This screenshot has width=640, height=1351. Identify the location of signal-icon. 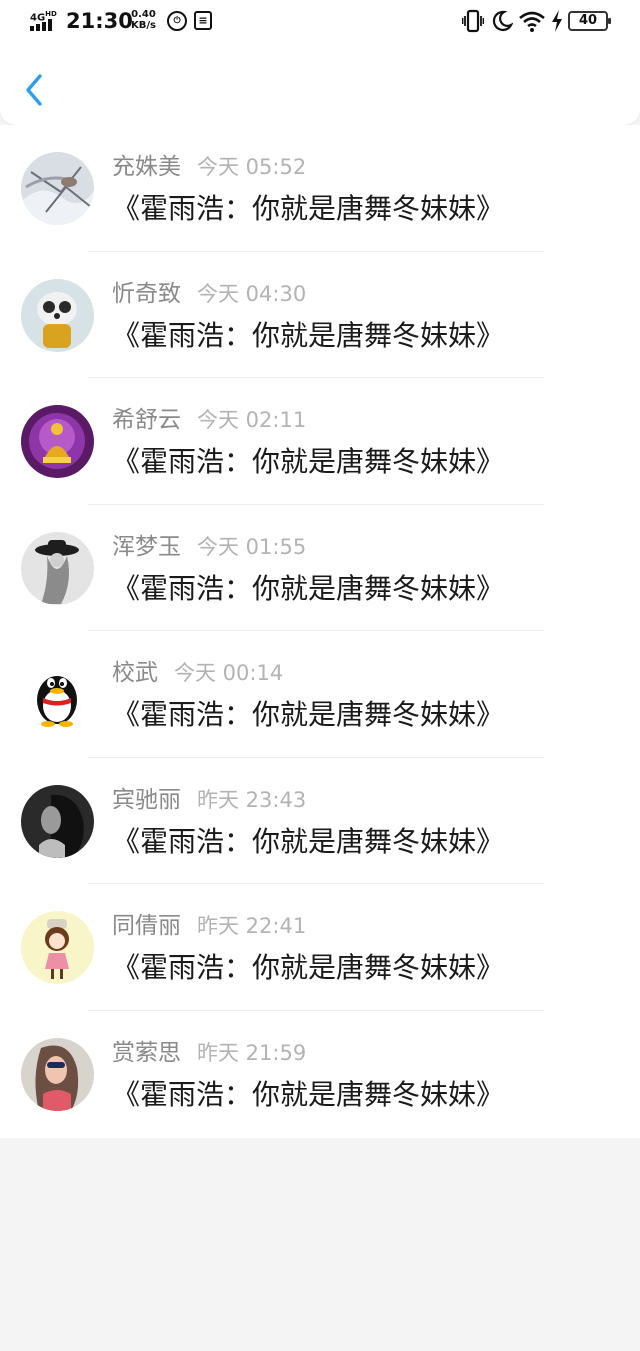
(43, 25).